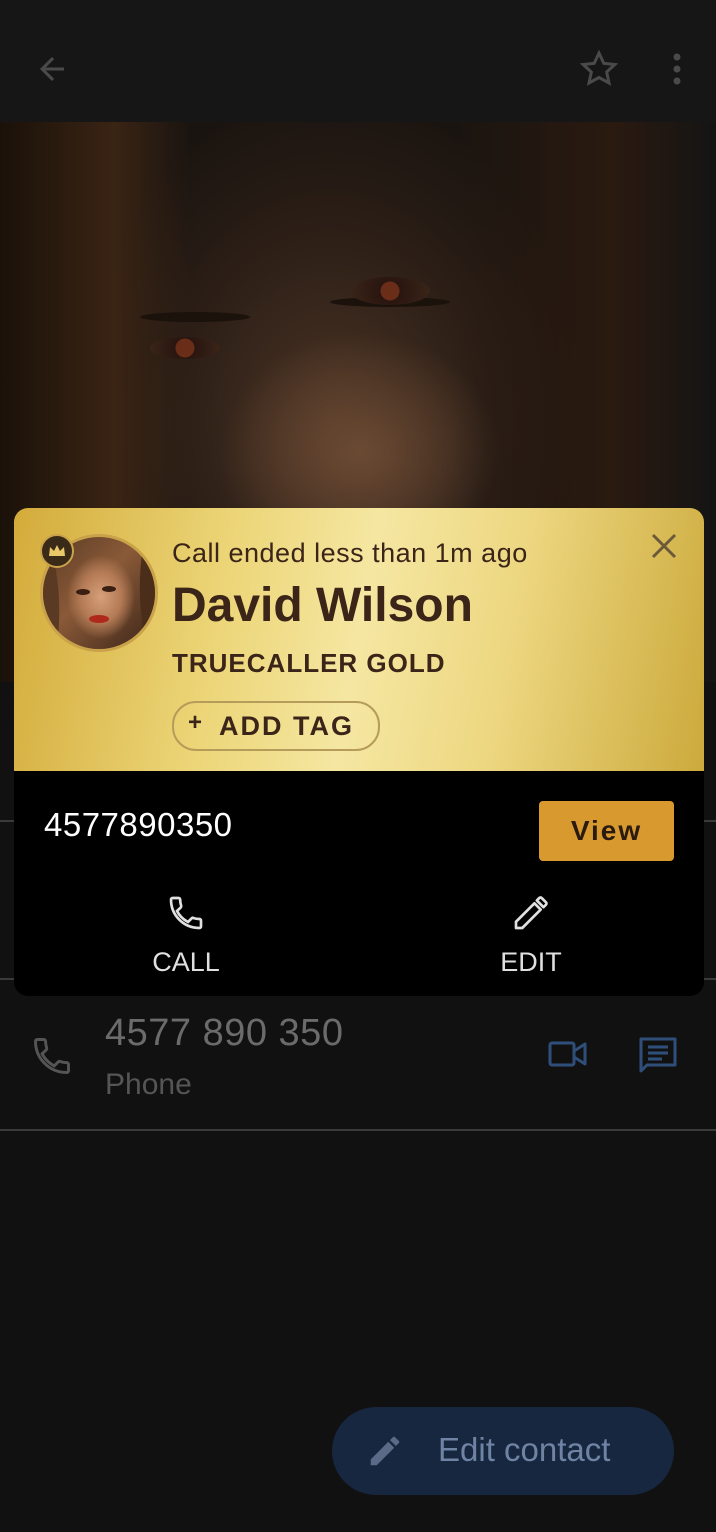  What do you see at coordinates (358, 61) in the screenshot?
I see `app-bar` at bounding box center [358, 61].